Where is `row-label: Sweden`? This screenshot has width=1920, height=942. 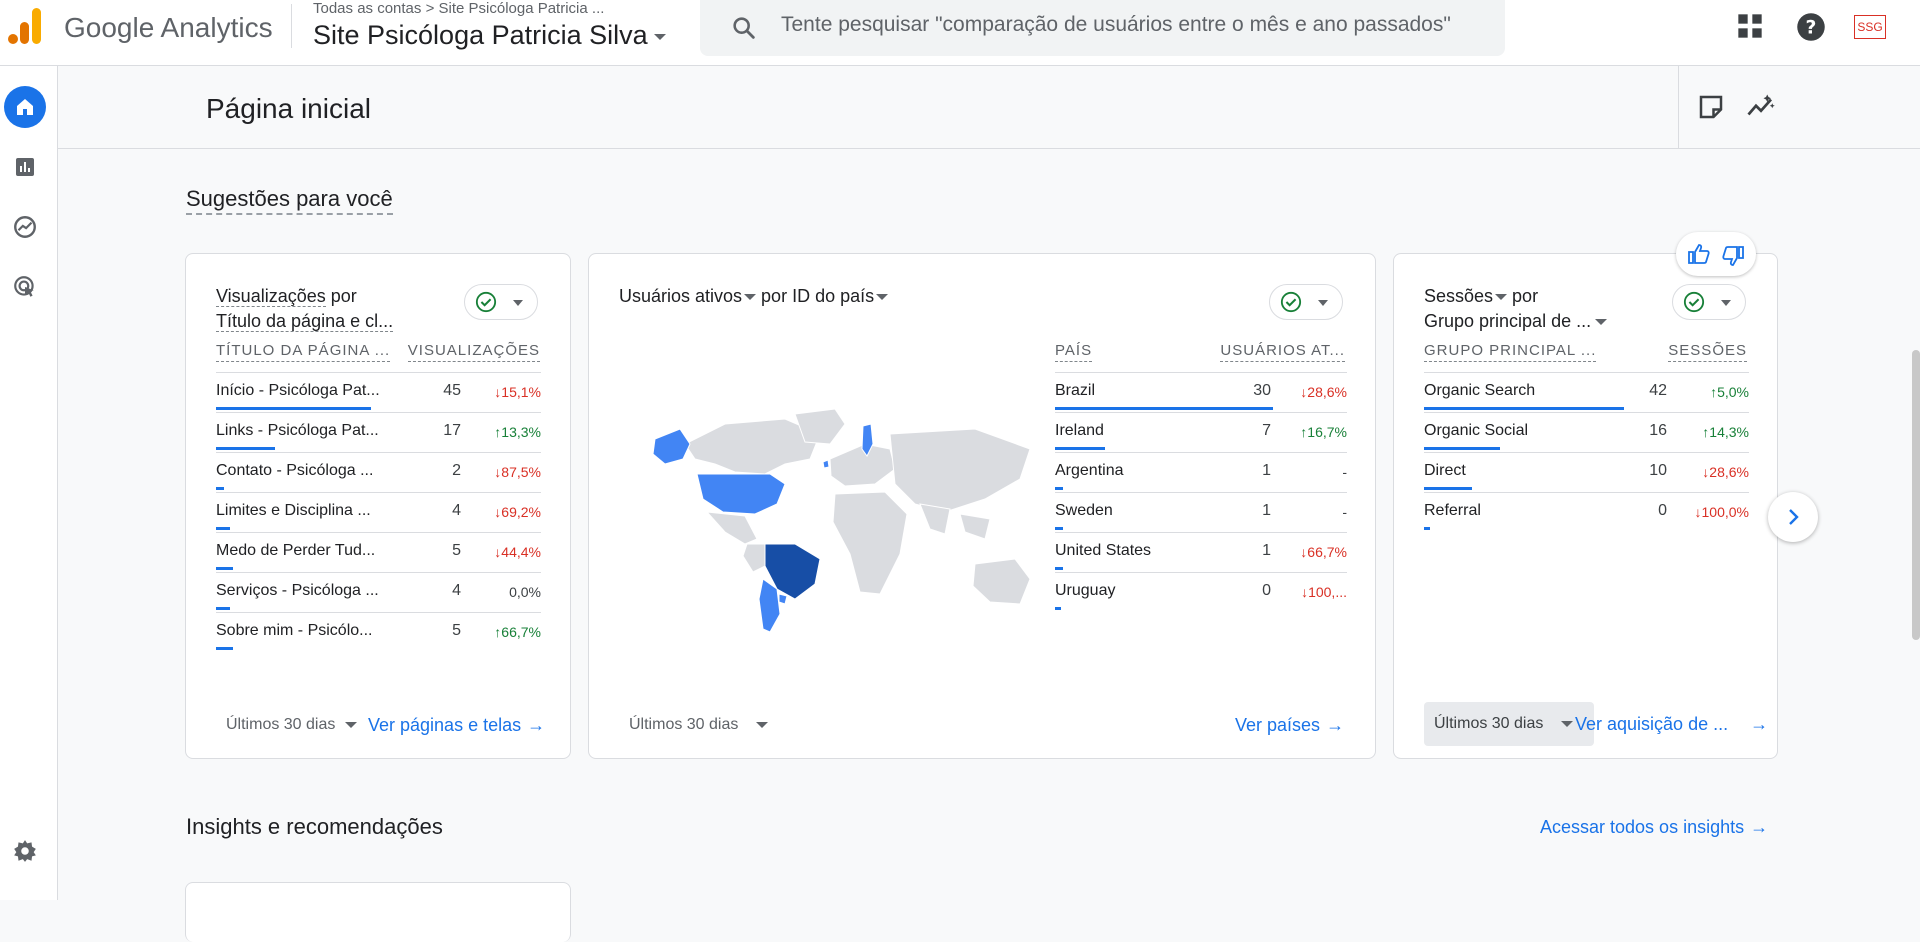 row-label: Sweden is located at coordinates (1084, 510).